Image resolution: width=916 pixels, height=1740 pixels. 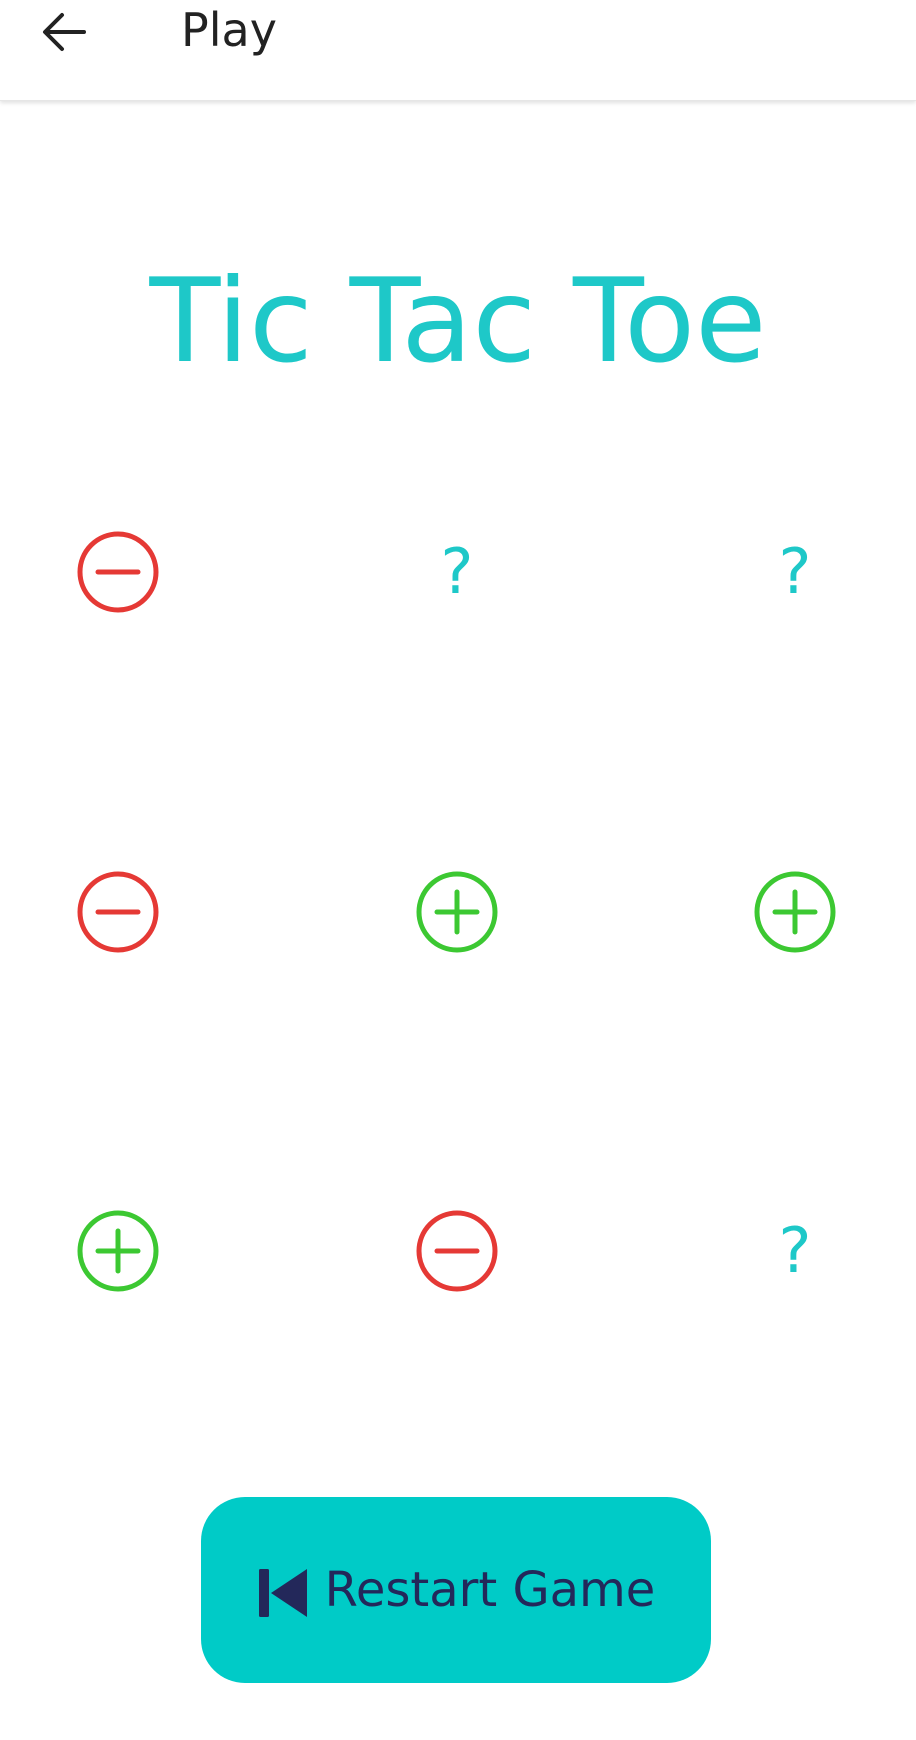 I want to click on board-cell-top-middle: ?, so click(x=457, y=572).